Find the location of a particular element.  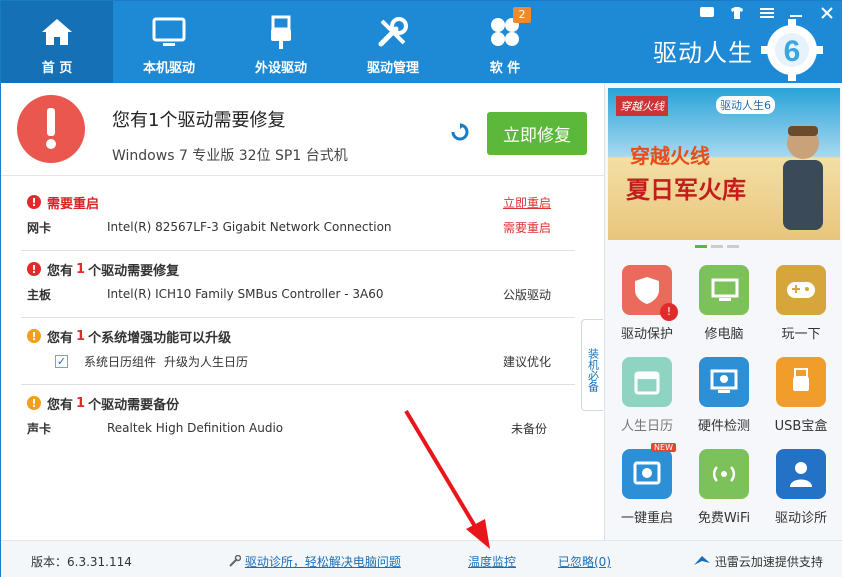

tile-hardware-check: 硬件检测 is located at coordinates (724, 395).